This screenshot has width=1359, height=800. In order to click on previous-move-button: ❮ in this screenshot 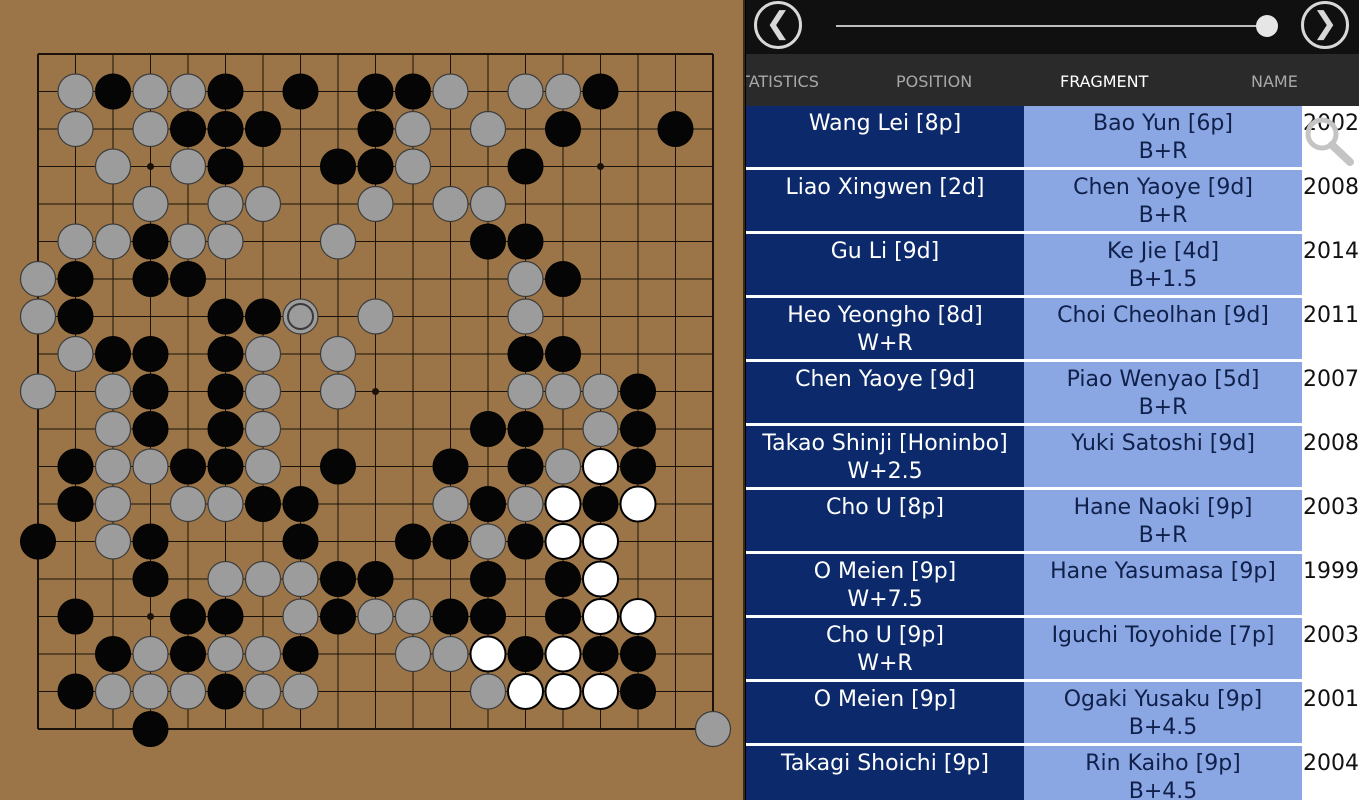, I will do `click(778, 25)`.